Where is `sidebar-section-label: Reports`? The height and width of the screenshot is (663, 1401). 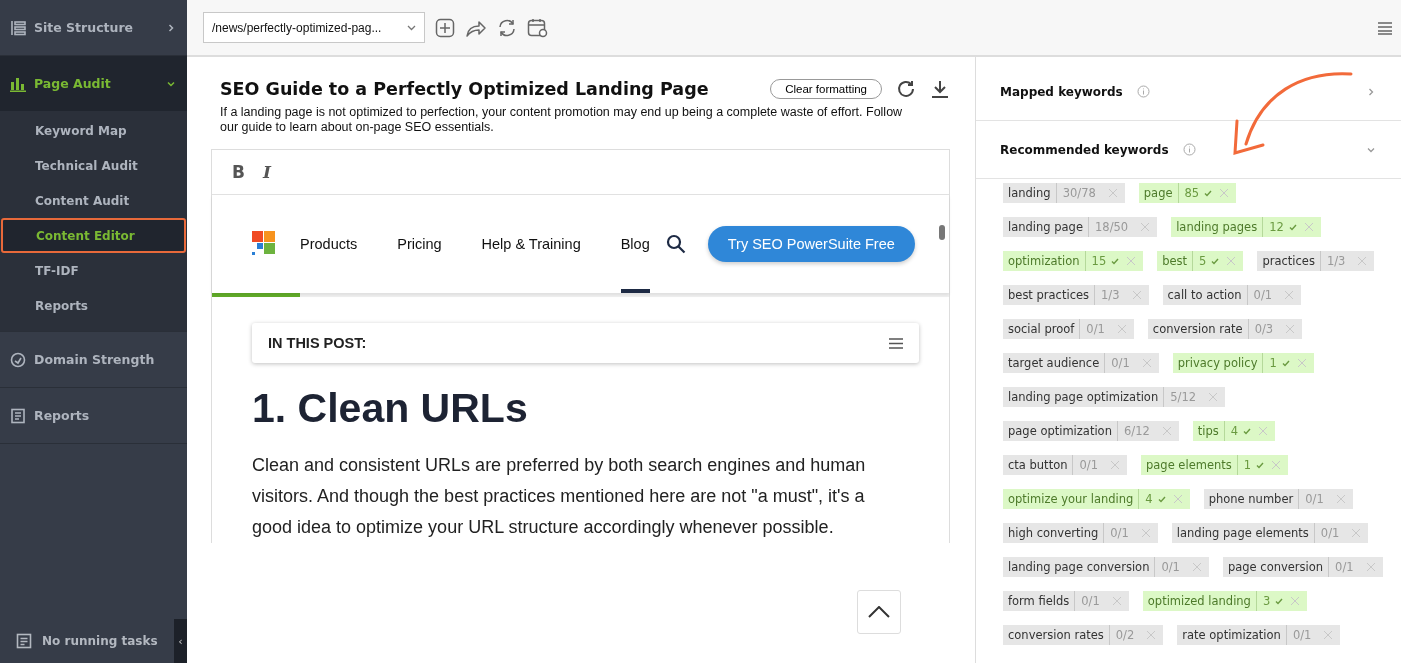 sidebar-section-label: Reports is located at coordinates (62, 415).